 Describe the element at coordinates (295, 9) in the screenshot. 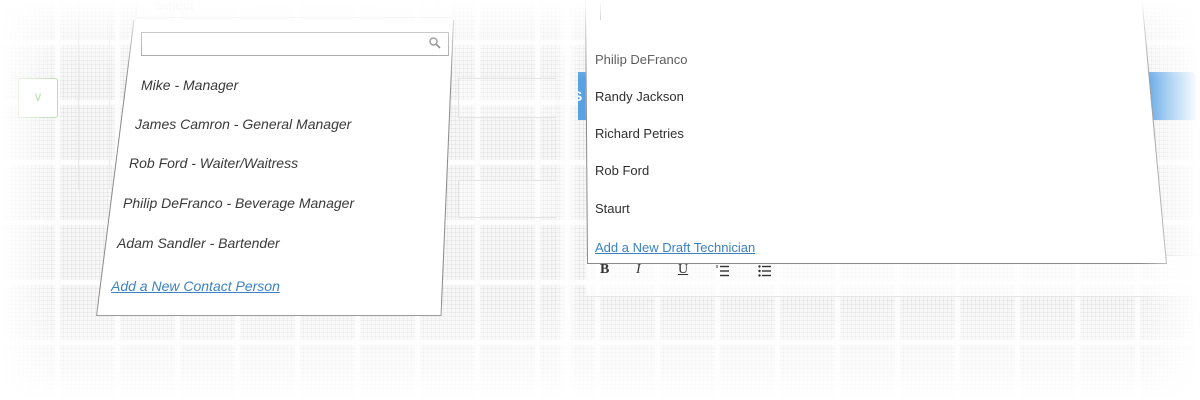

I see `contact-select: Select ∨` at that location.